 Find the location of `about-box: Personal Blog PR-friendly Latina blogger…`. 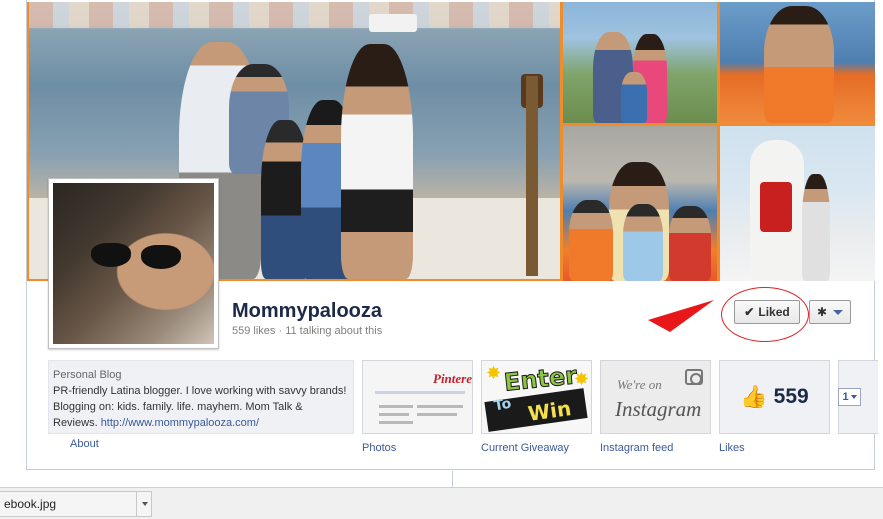

about-box: Personal Blog PR-friendly Latina blogger… is located at coordinates (201, 397).